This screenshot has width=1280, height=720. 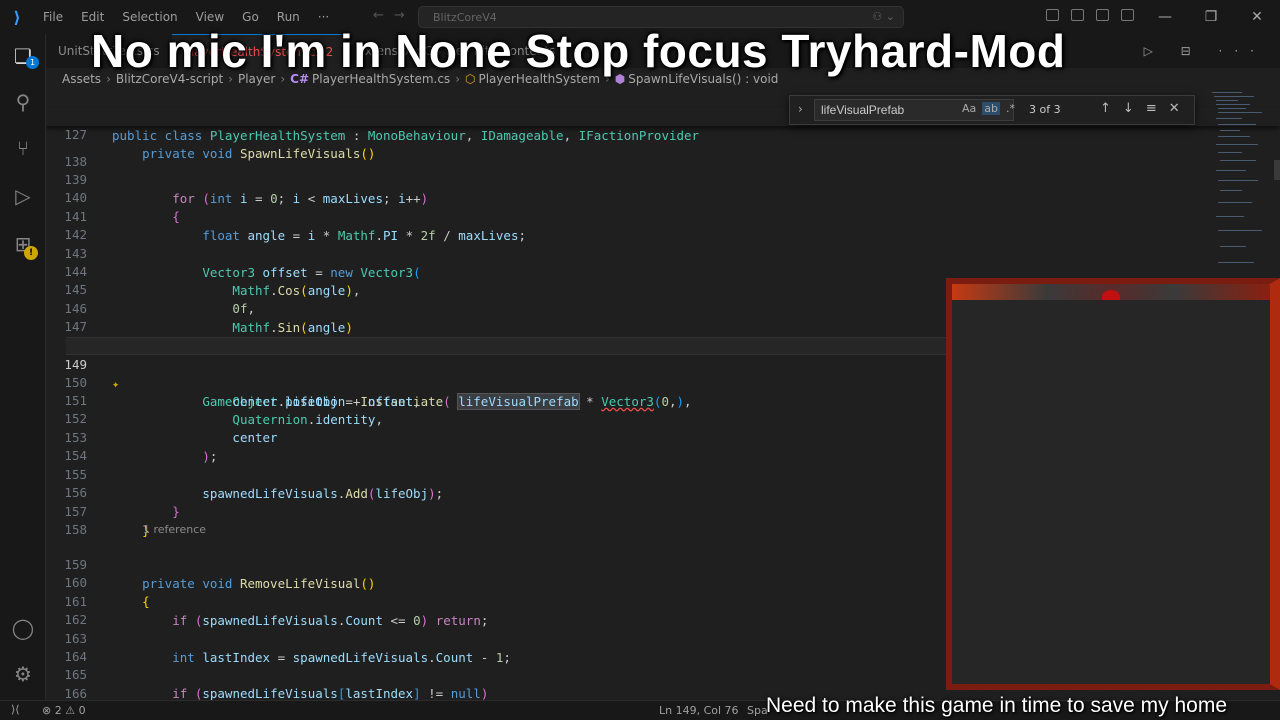 What do you see at coordinates (757, 710) in the screenshot?
I see `indentation-indicator: Spa` at bounding box center [757, 710].